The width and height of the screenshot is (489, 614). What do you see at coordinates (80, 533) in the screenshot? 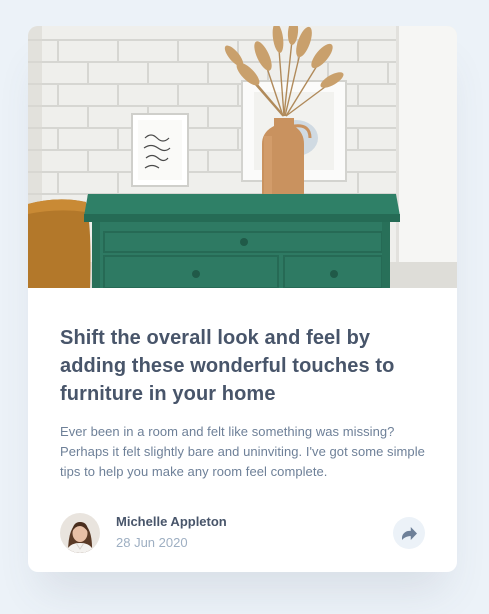
I see `avatar` at bounding box center [80, 533].